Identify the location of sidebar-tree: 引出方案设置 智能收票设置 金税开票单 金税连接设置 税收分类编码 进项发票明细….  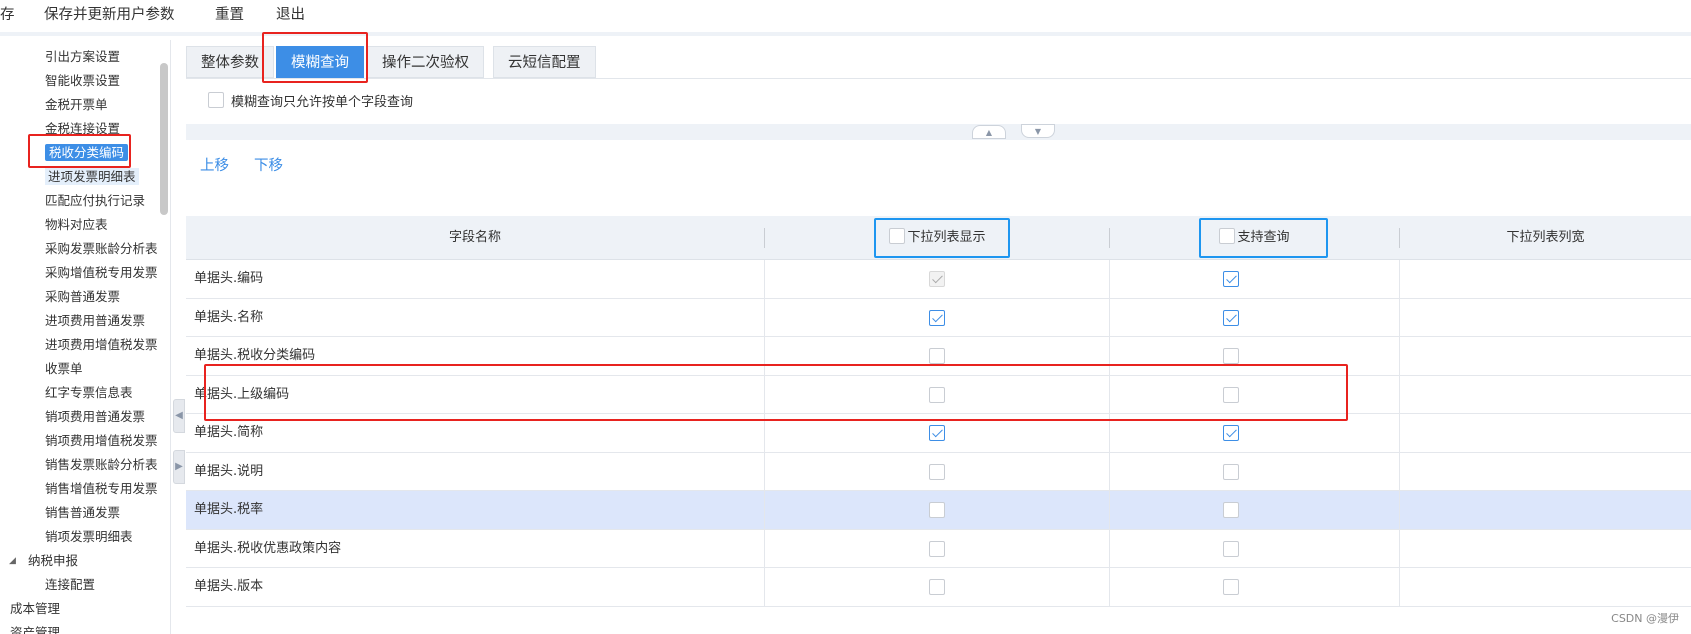
(85, 337).